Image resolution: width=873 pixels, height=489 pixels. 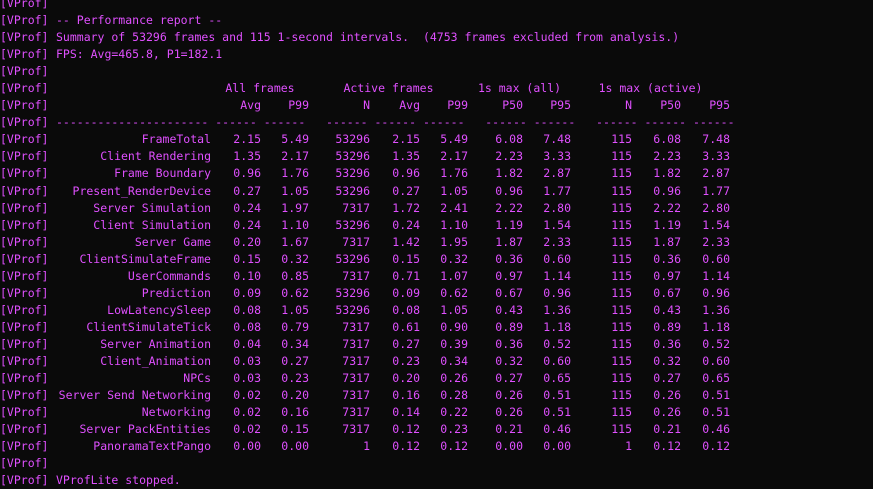 I want to click on group-active-frames: Active frames, so click(x=388, y=88).